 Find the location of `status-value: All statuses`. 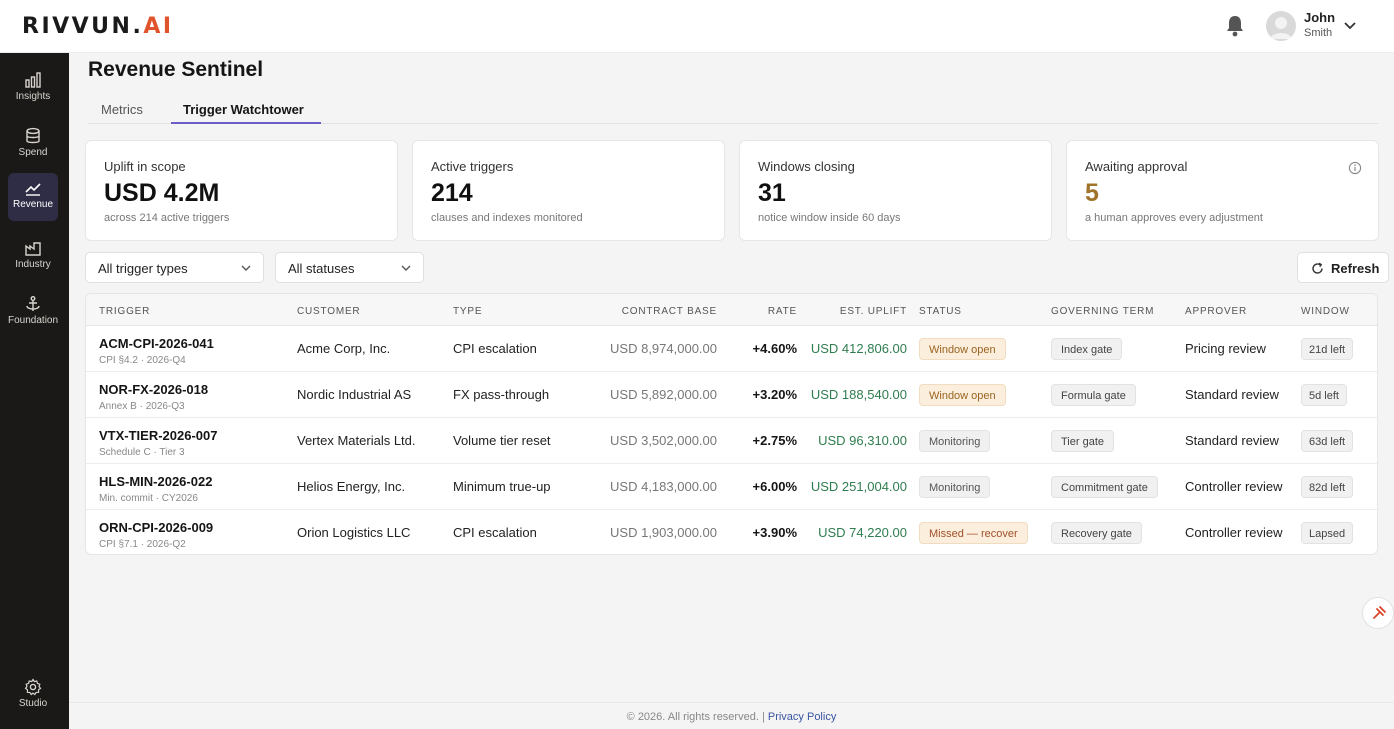

status-value: All statuses is located at coordinates (321, 268).